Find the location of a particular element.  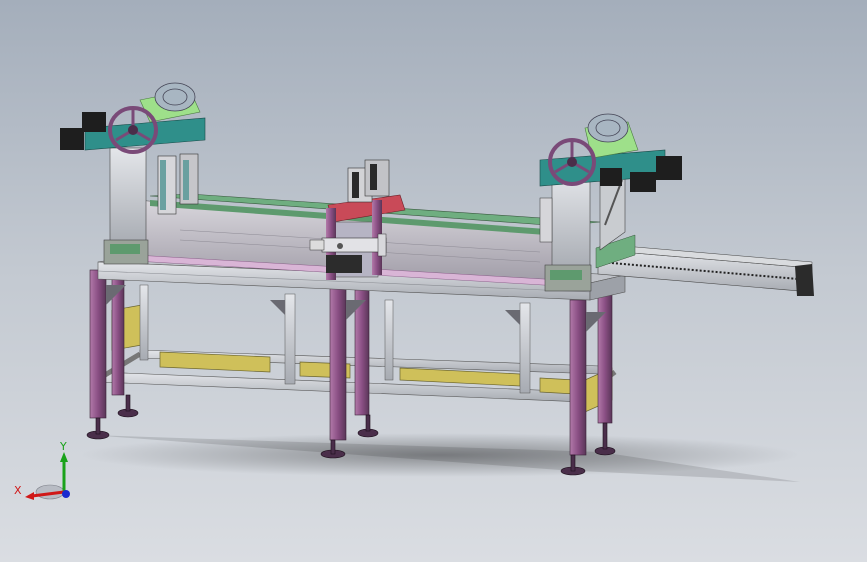

x-axis-label: X is located at coordinates (18, 490).